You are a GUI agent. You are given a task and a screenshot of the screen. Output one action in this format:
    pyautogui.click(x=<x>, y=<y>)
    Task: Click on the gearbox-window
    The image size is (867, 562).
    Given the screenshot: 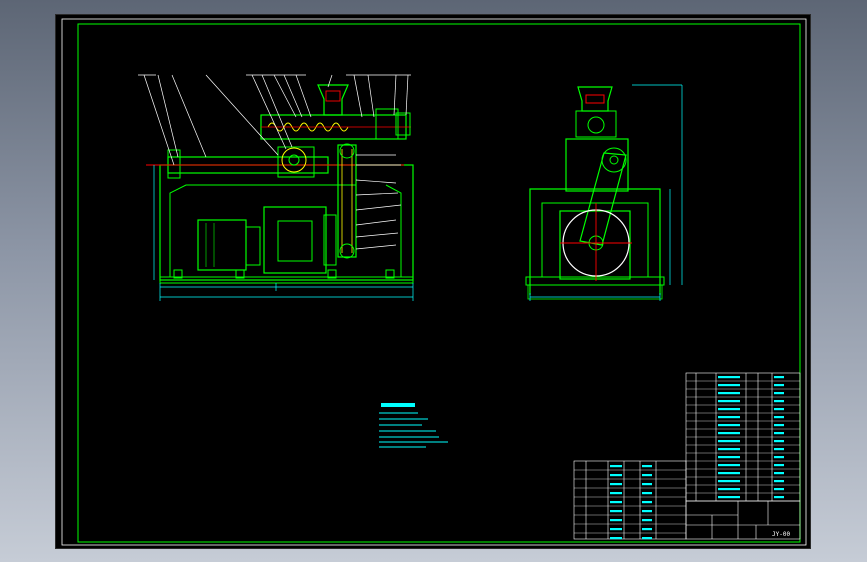 What is the action you would take?
    pyautogui.click(x=295, y=241)
    